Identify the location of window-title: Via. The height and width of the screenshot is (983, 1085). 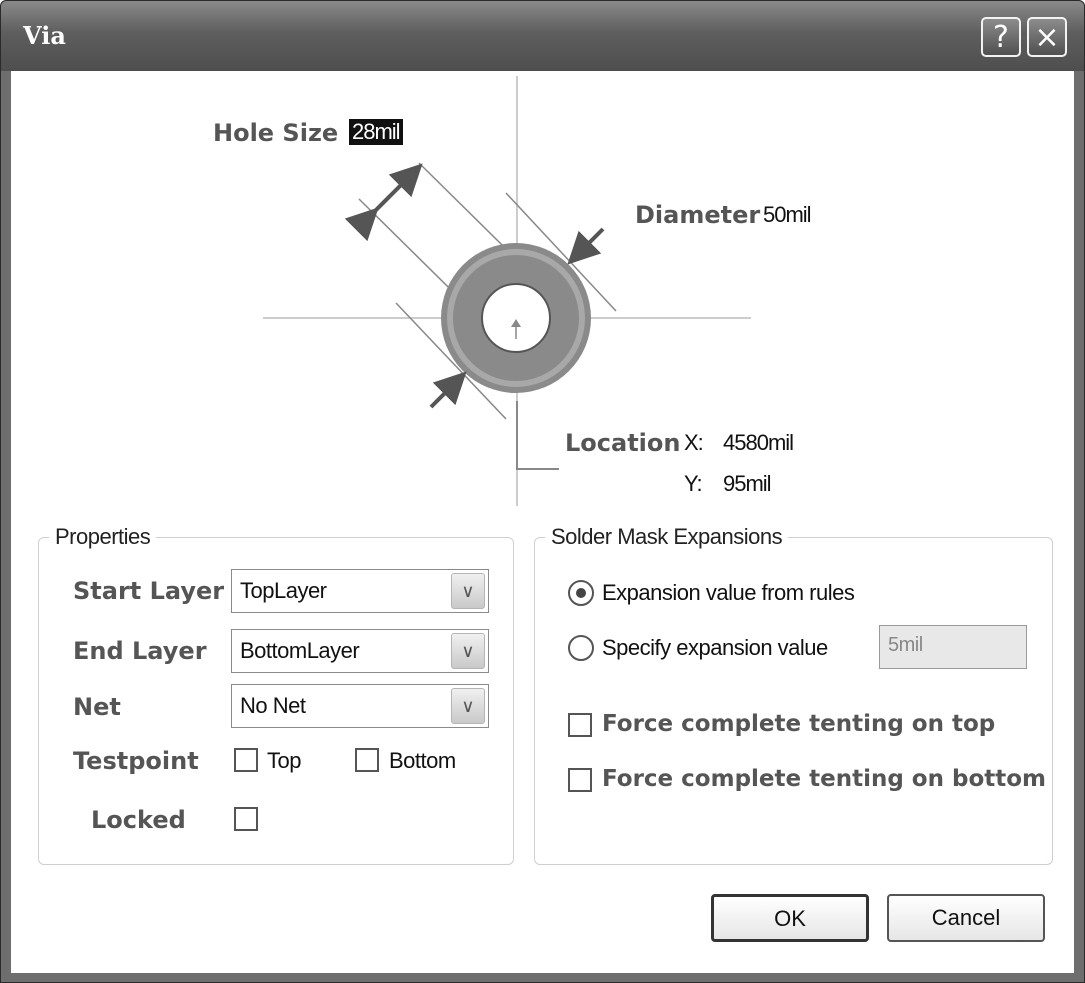
(44, 35).